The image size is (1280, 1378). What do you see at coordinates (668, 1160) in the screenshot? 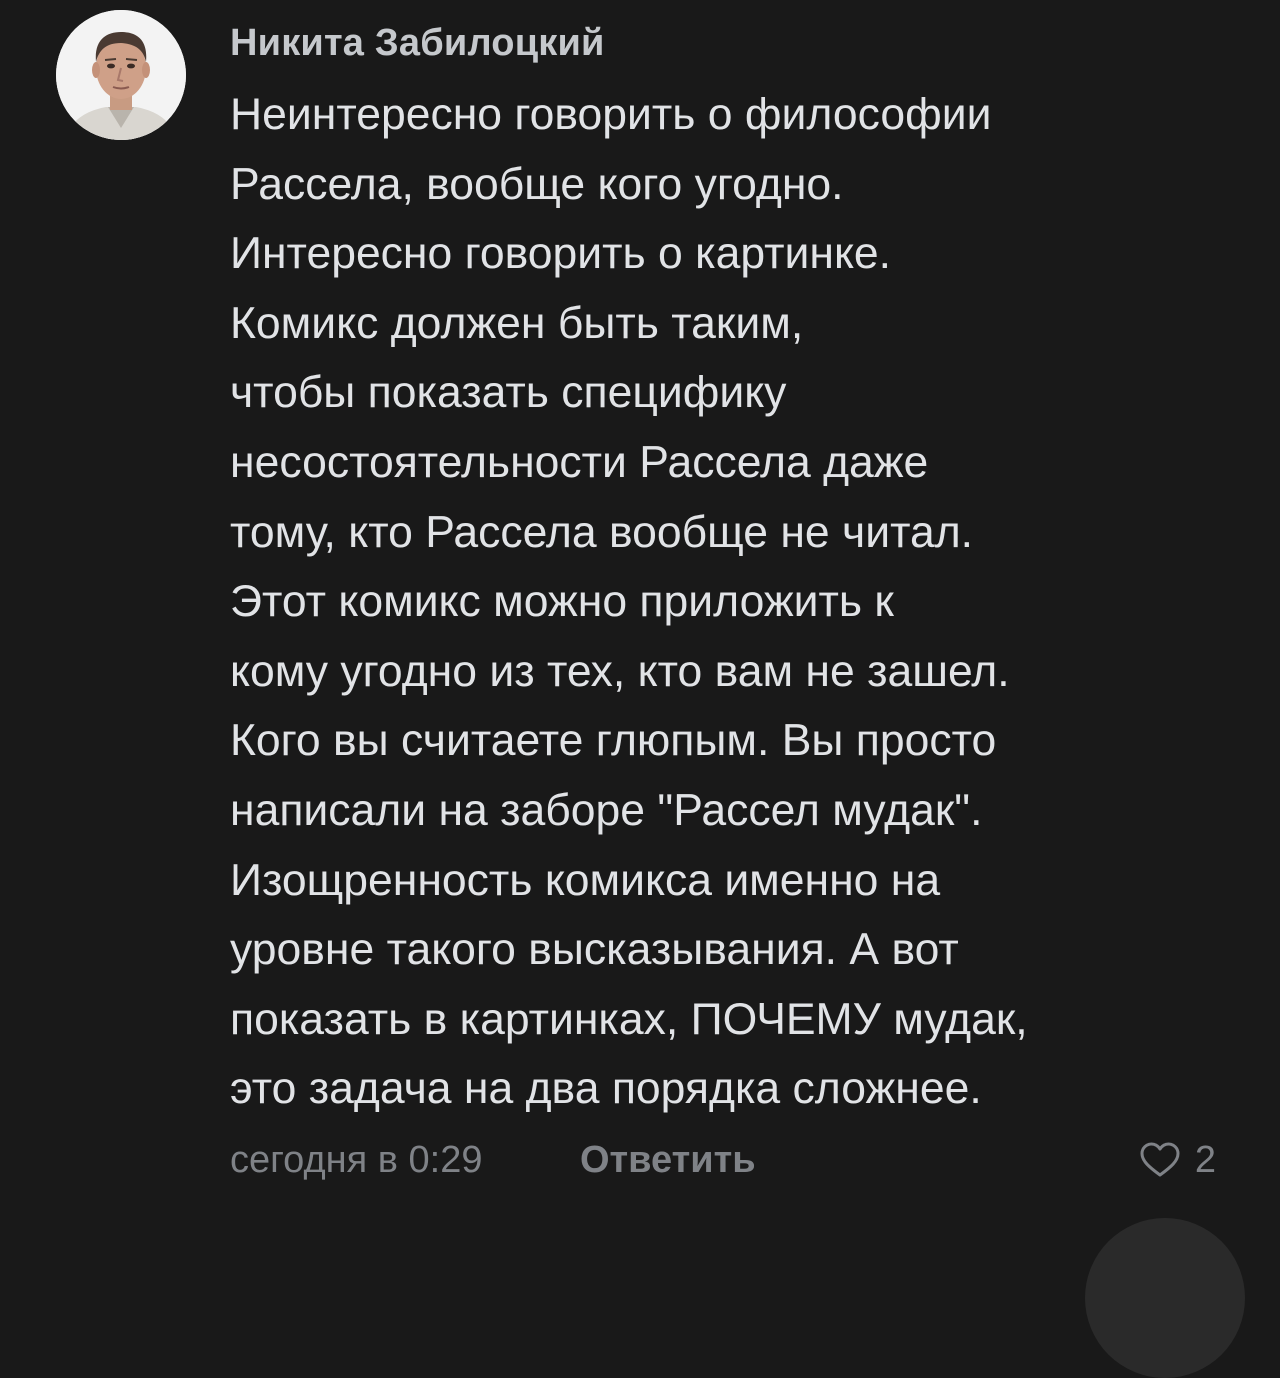
I see `reply-button: Ответить` at bounding box center [668, 1160].